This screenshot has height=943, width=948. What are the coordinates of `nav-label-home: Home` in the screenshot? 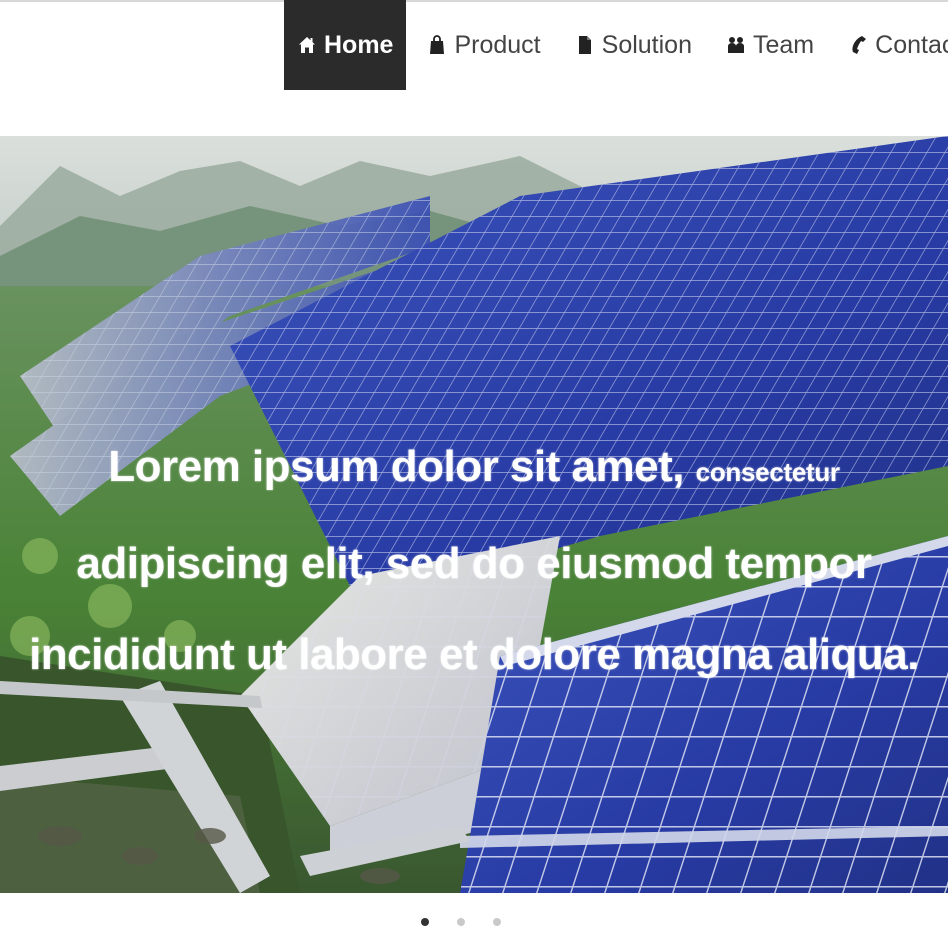 It's located at (359, 44).